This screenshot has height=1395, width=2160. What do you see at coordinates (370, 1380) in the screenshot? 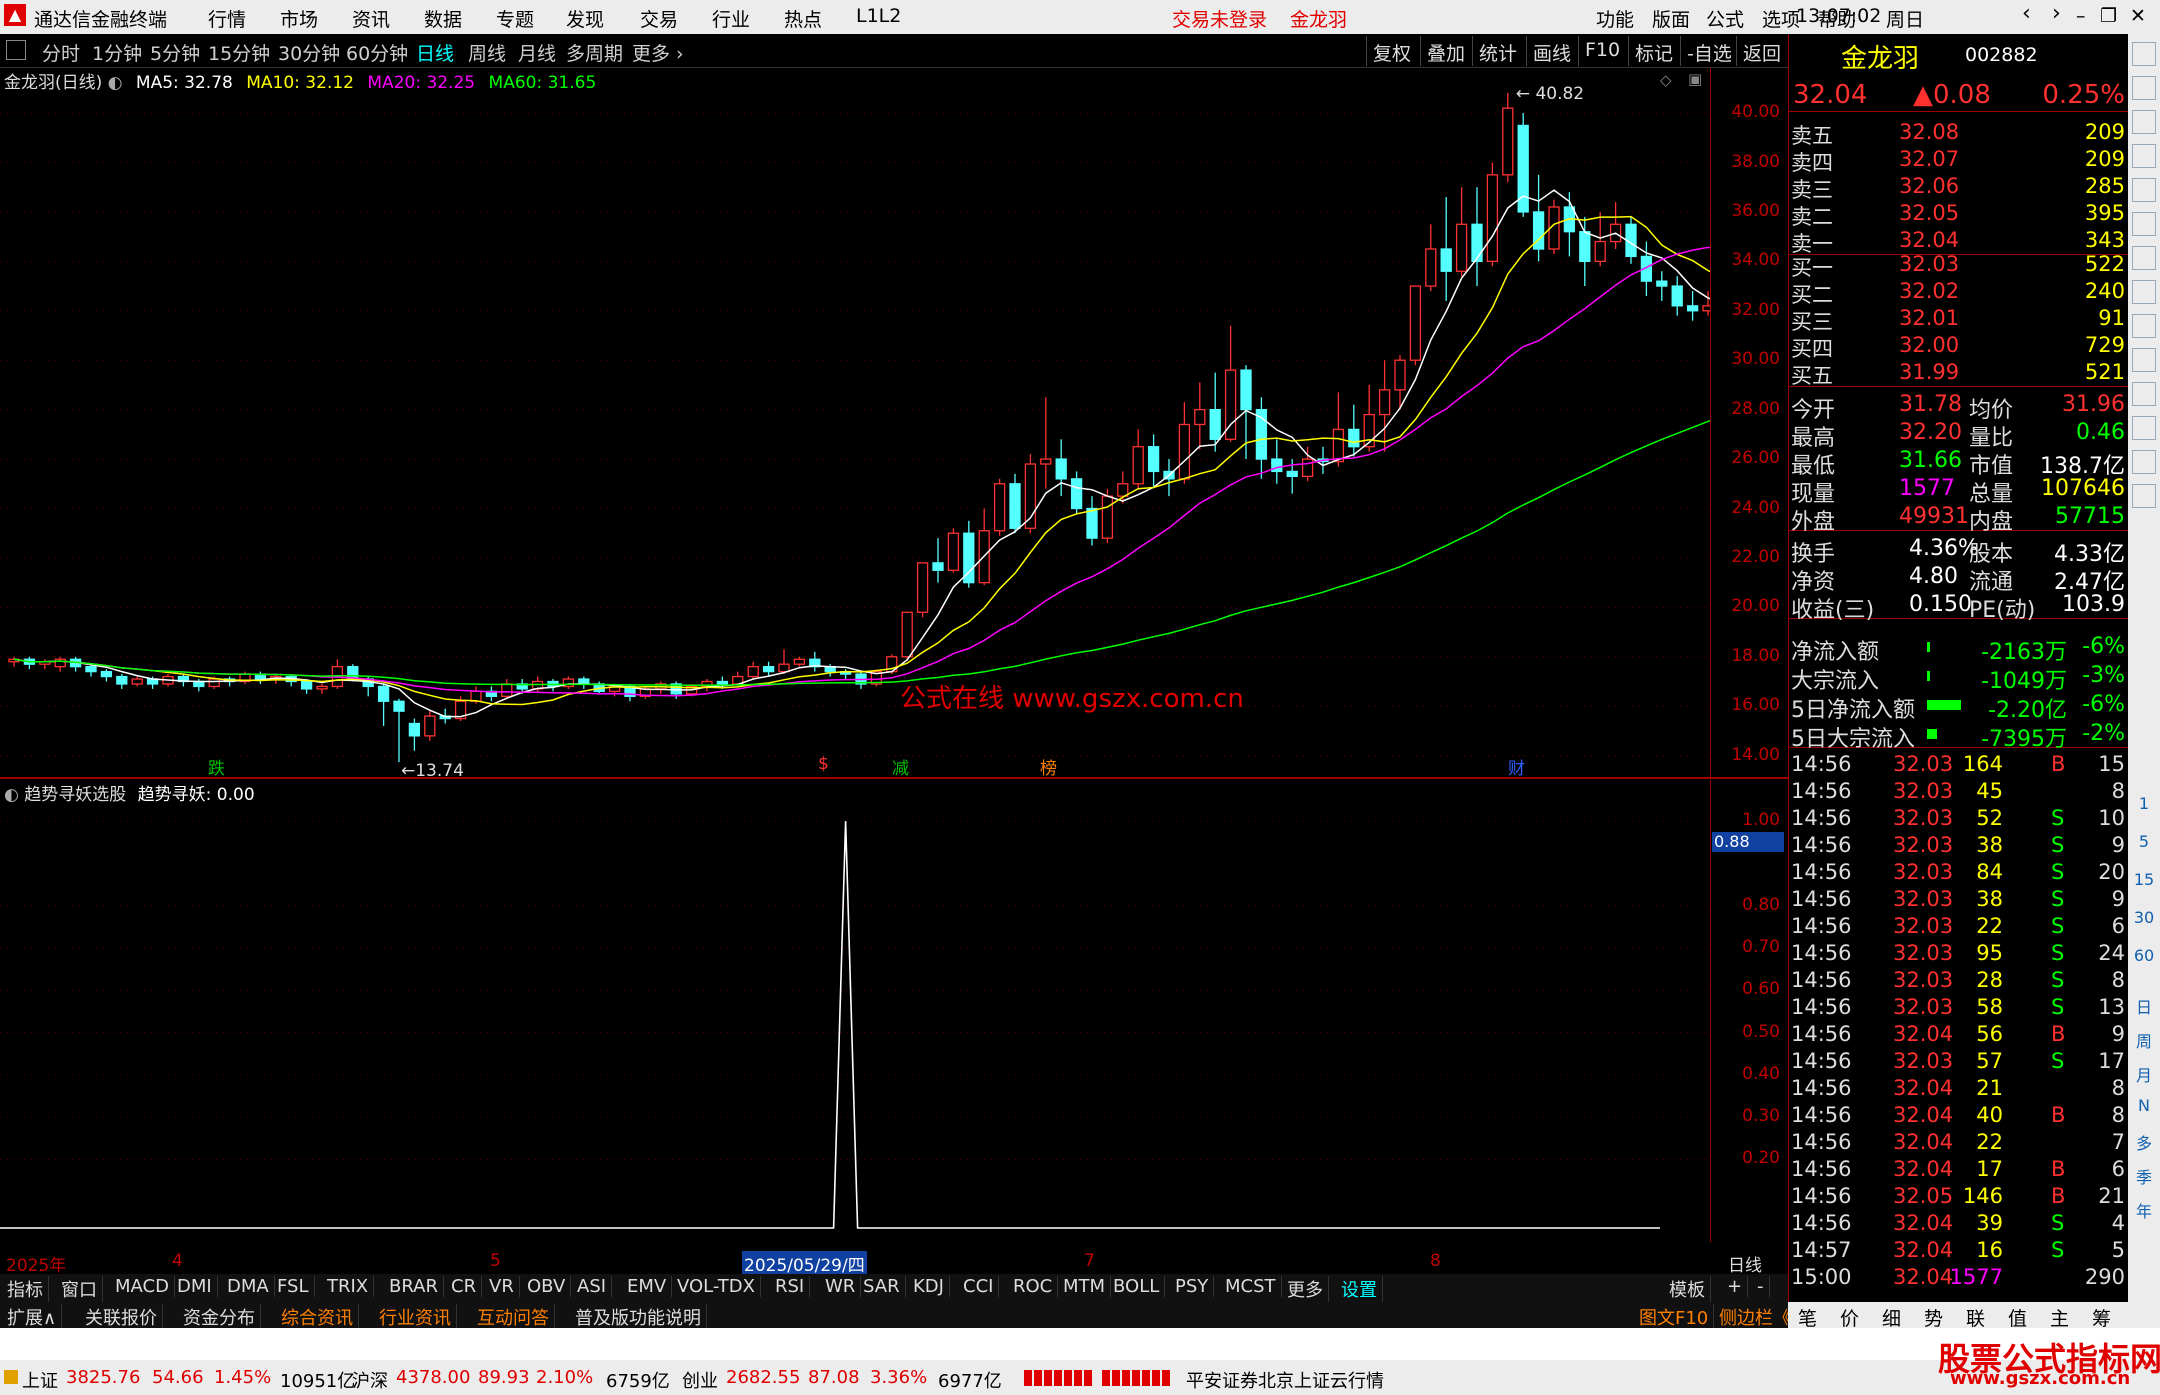
I see `hs-index-label: 沪深` at bounding box center [370, 1380].